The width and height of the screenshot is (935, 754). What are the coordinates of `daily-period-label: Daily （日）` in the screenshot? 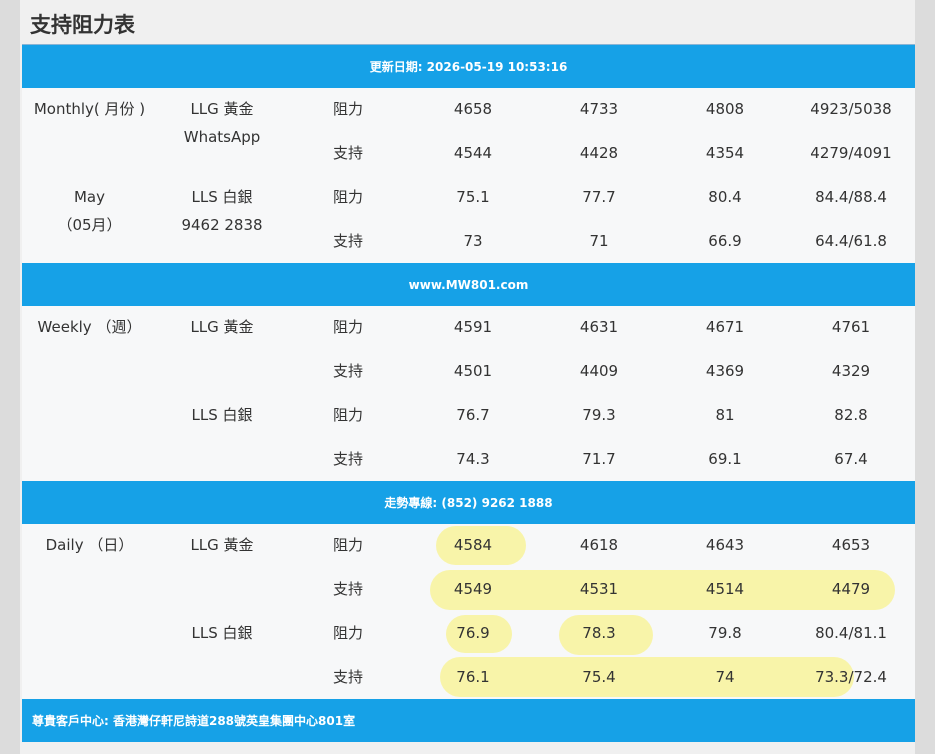 It's located at (89, 545).